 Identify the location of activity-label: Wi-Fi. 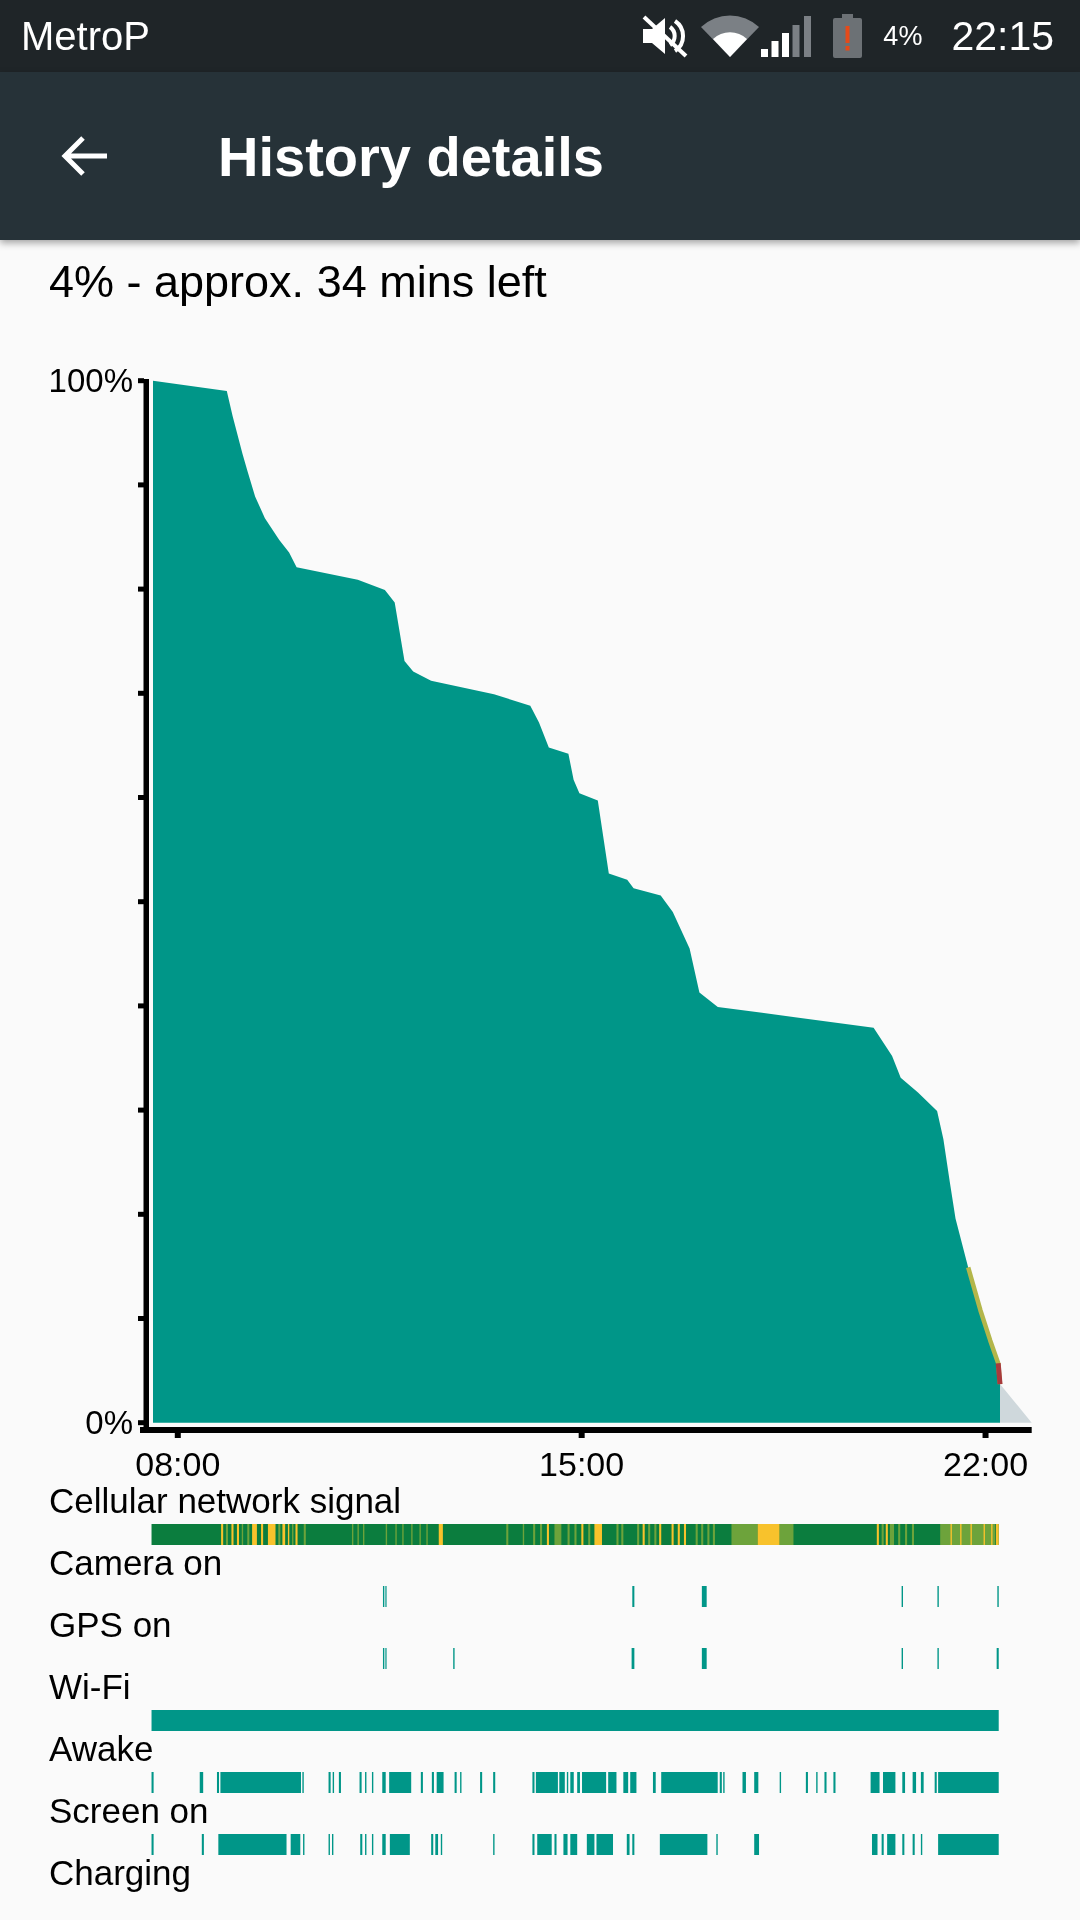
(90, 1687).